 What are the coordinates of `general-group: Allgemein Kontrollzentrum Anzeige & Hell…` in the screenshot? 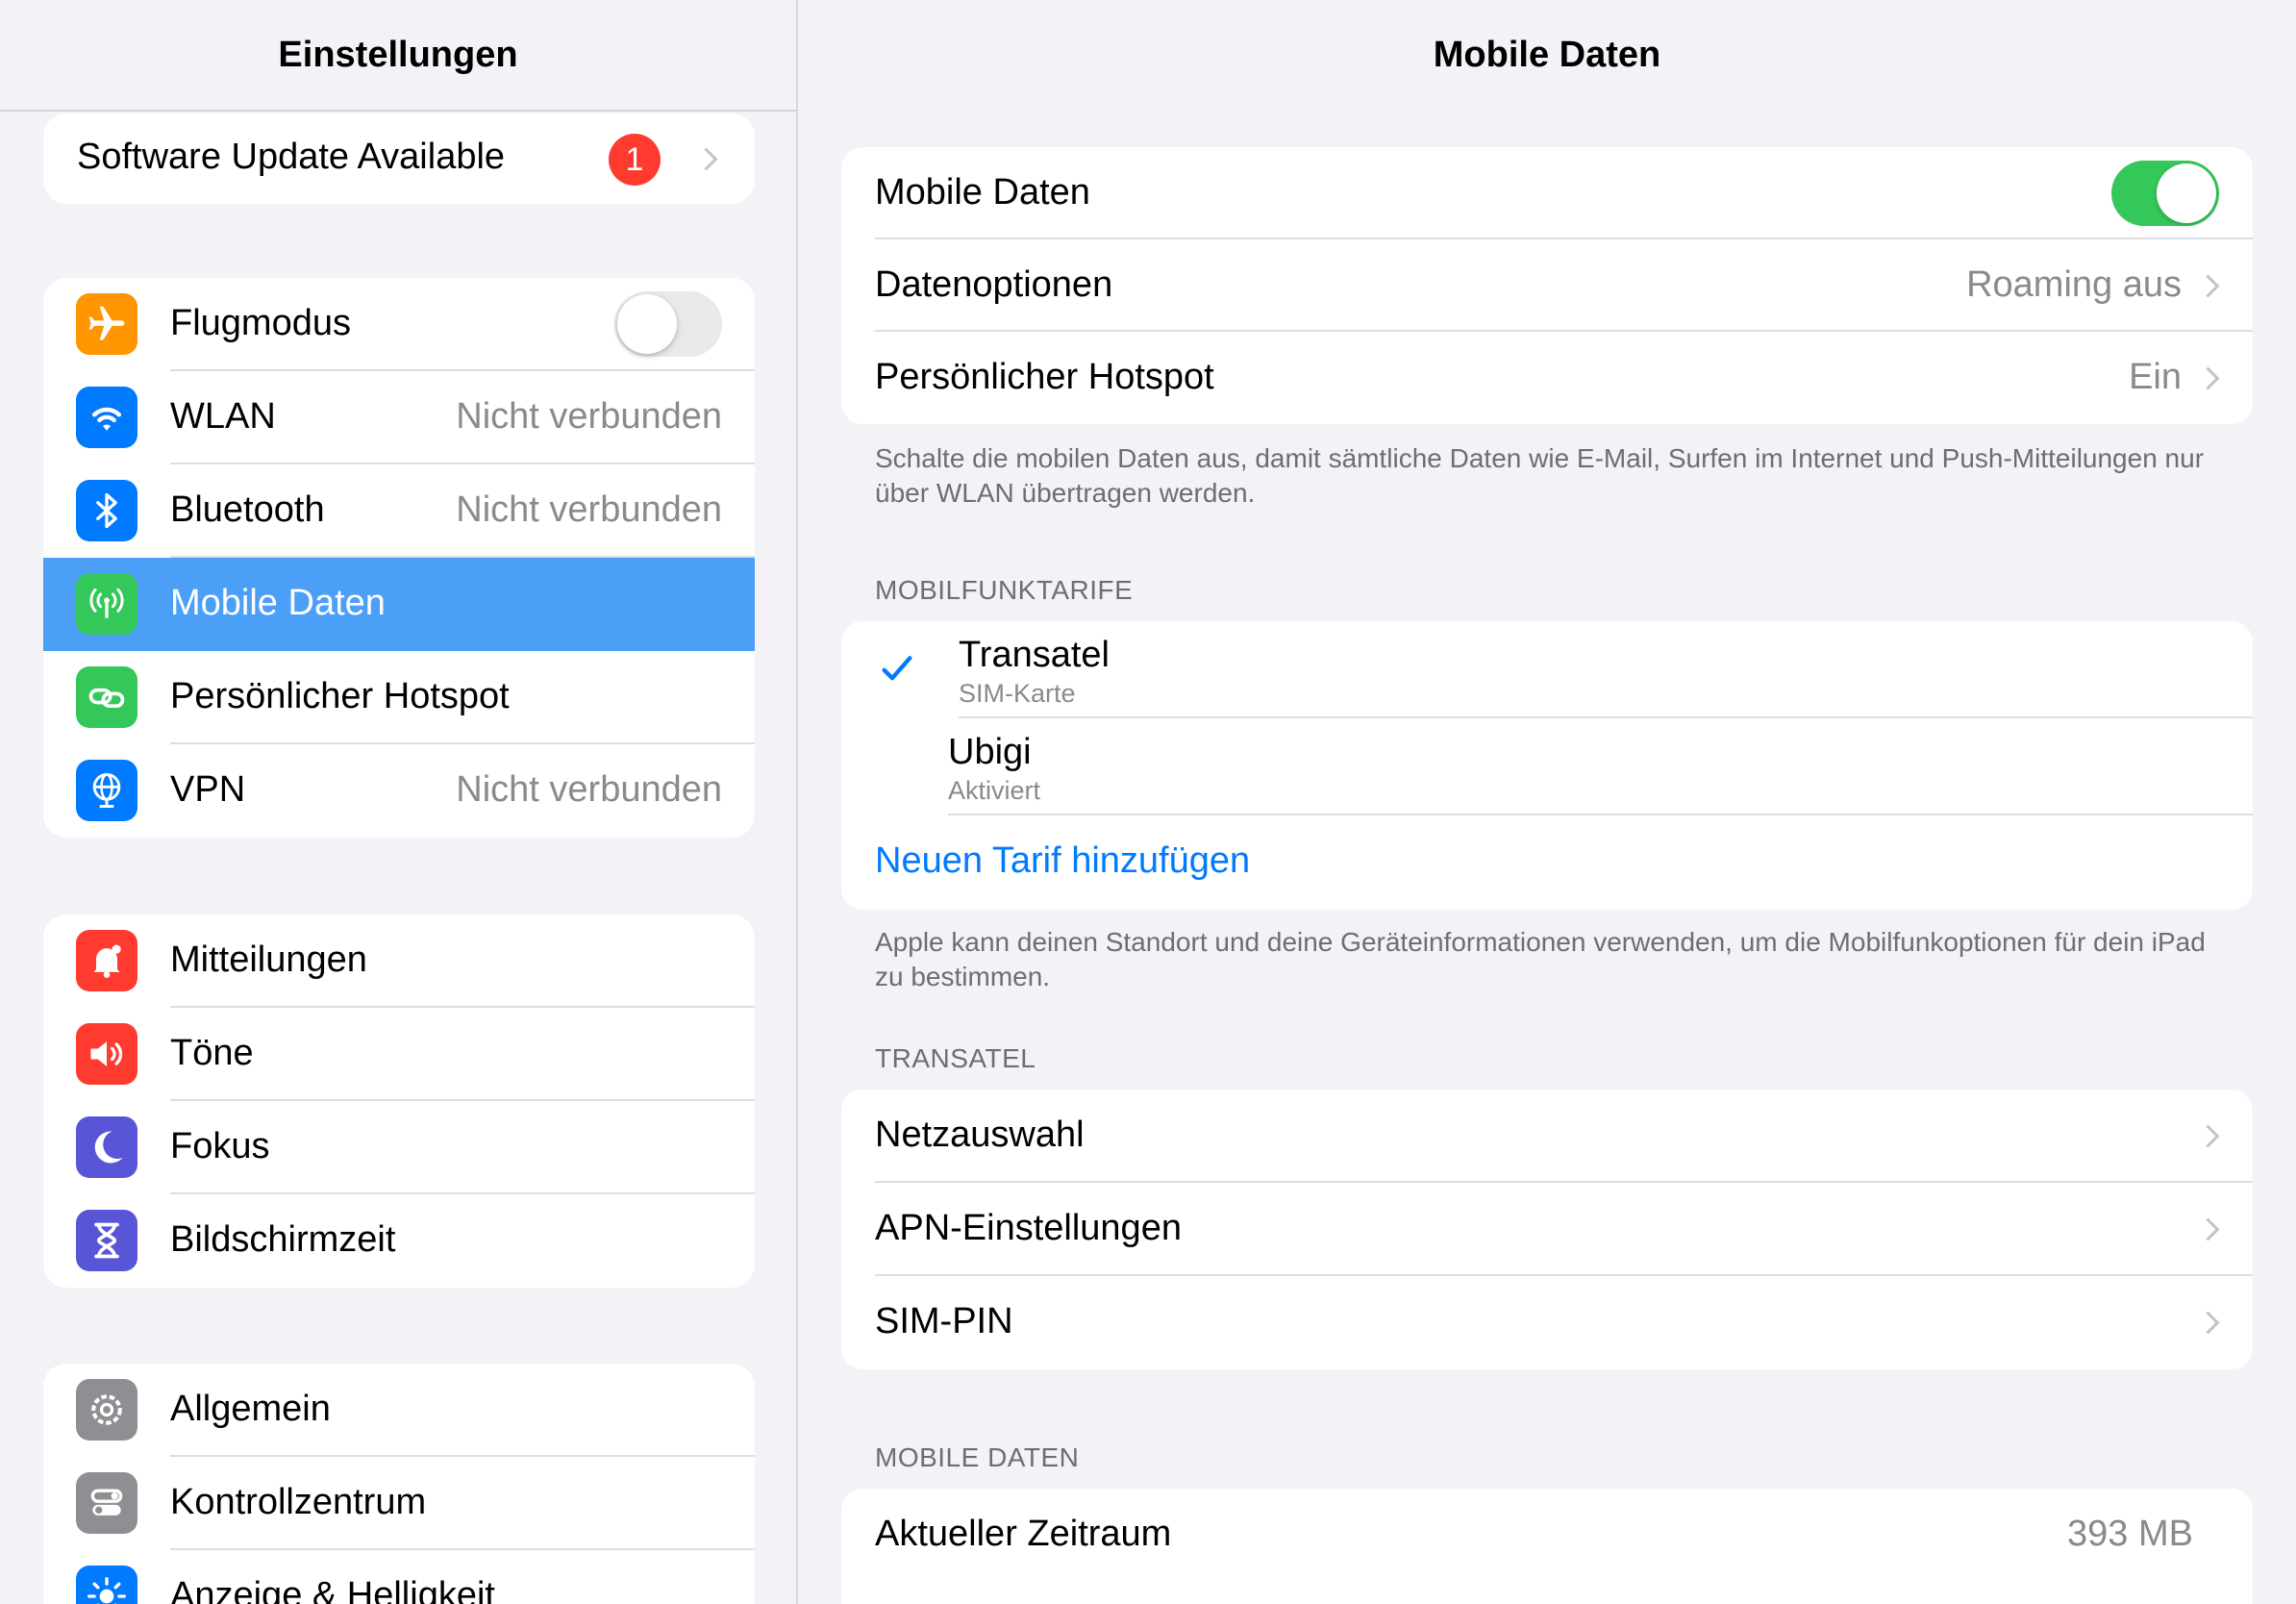 It's located at (399, 1484).